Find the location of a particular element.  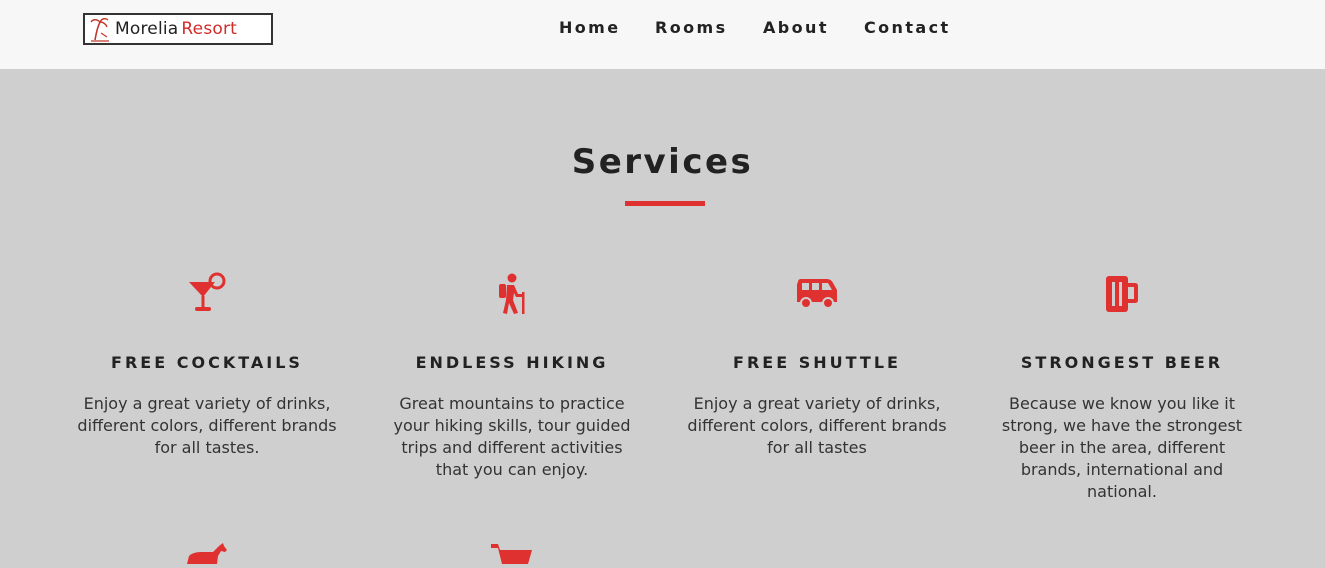

logo-text: Morelia is located at coordinates (147, 29).